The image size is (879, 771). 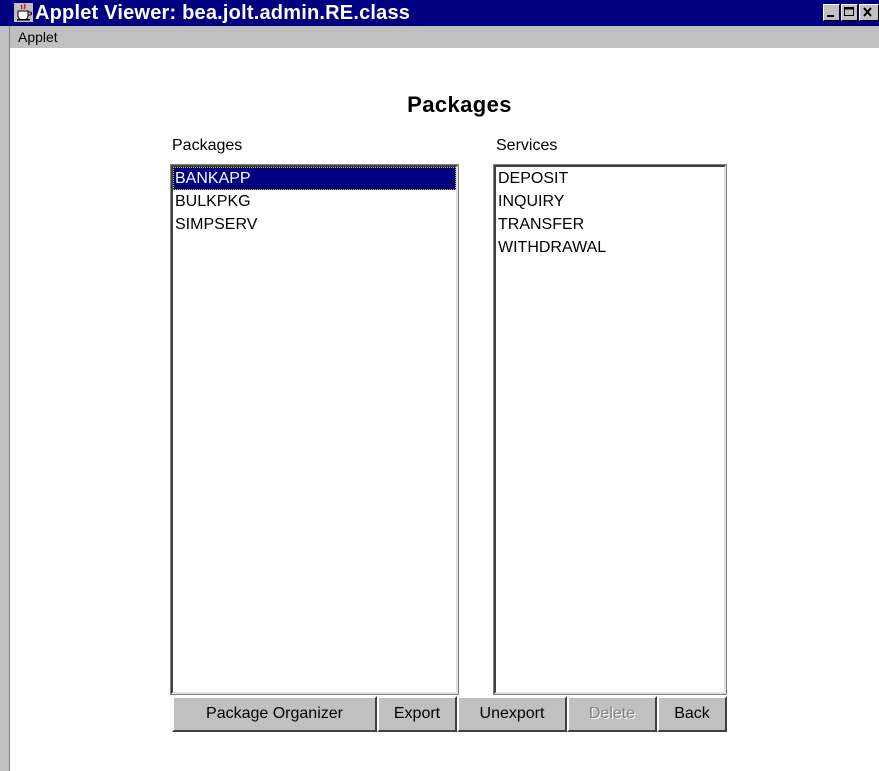 I want to click on close-button, so click(x=869, y=12).